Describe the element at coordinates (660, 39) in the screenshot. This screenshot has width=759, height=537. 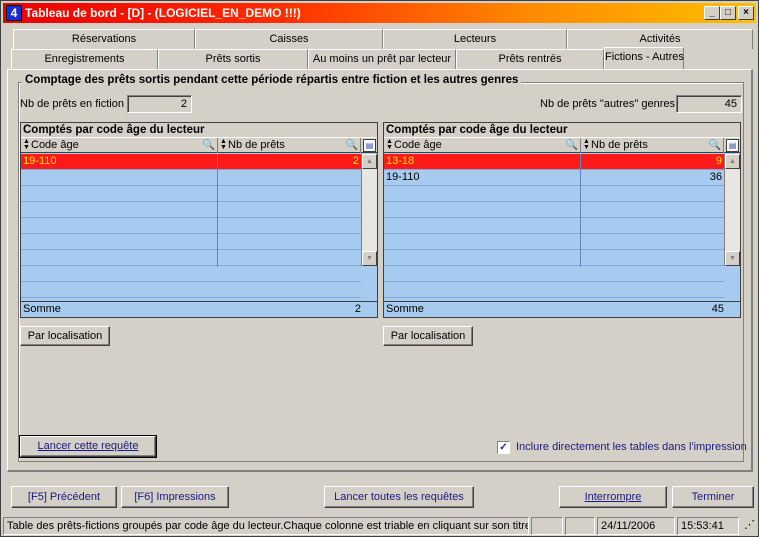
I see `tab-activites: Activités` at that location.